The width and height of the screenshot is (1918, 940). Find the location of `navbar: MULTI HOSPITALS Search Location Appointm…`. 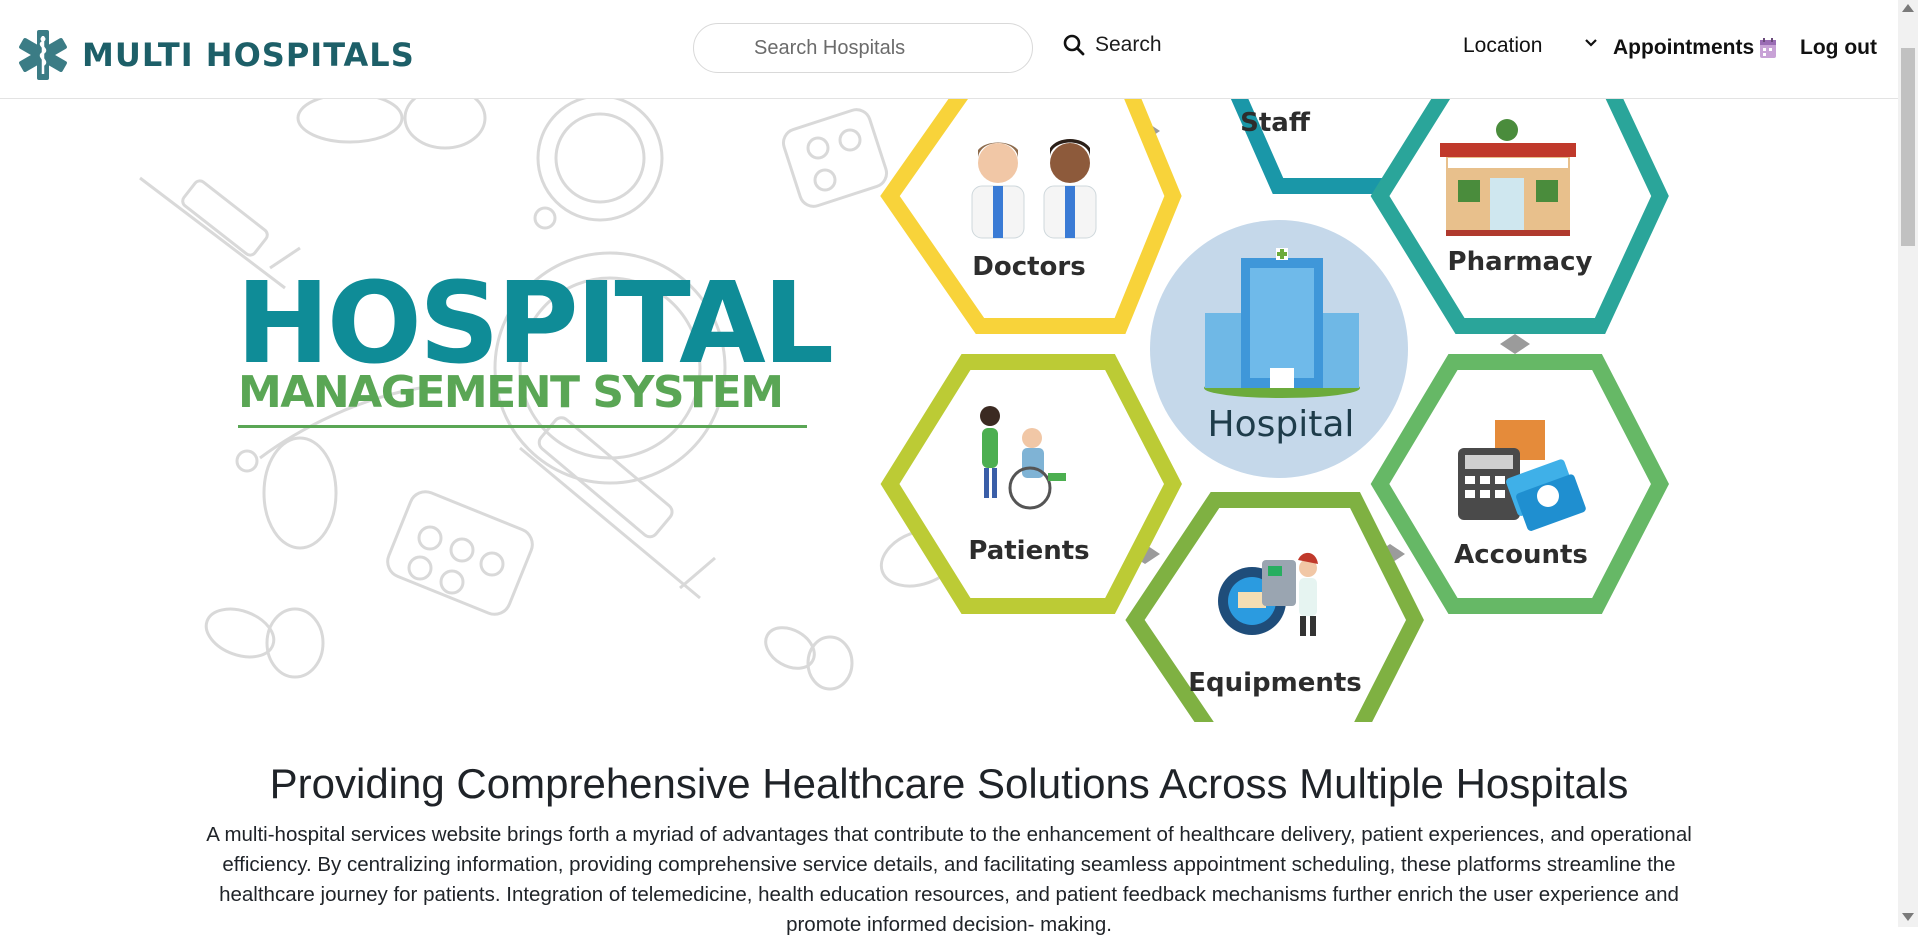

navbar: MULTI HOSPITALS Search Location Appointm… is located at coordinates (949, 49).